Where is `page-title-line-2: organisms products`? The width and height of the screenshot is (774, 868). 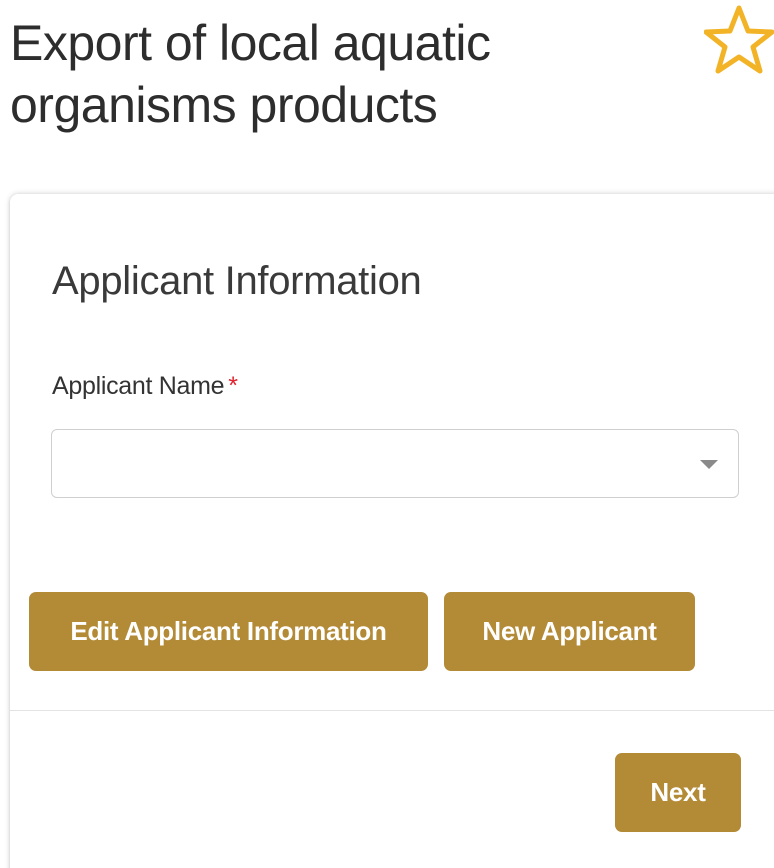 page-title-line-2: organisms products is located at coordinates (224, 105).